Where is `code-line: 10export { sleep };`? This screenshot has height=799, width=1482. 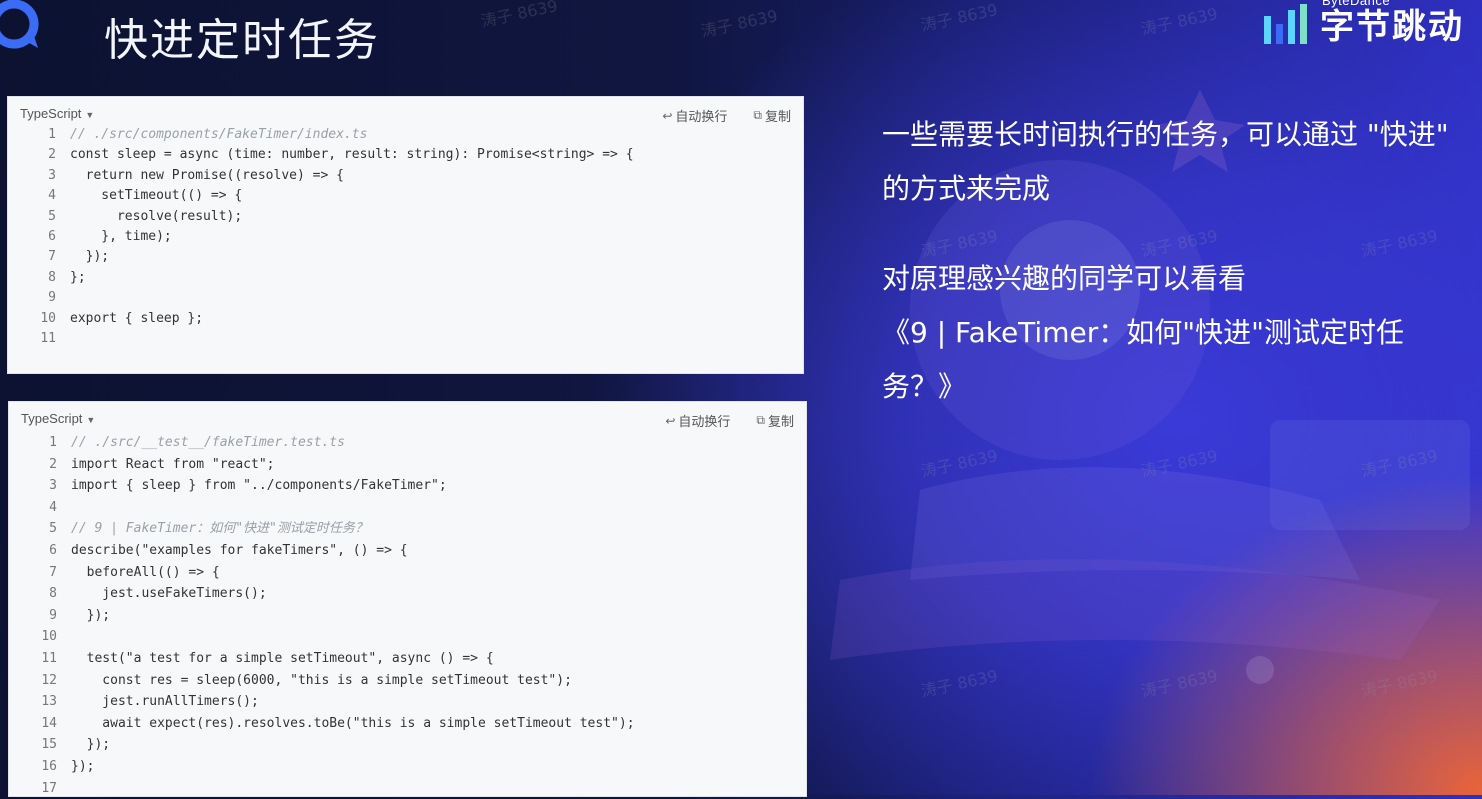 code-line: 10export { sleep }; is located at coordinates (321, 319).